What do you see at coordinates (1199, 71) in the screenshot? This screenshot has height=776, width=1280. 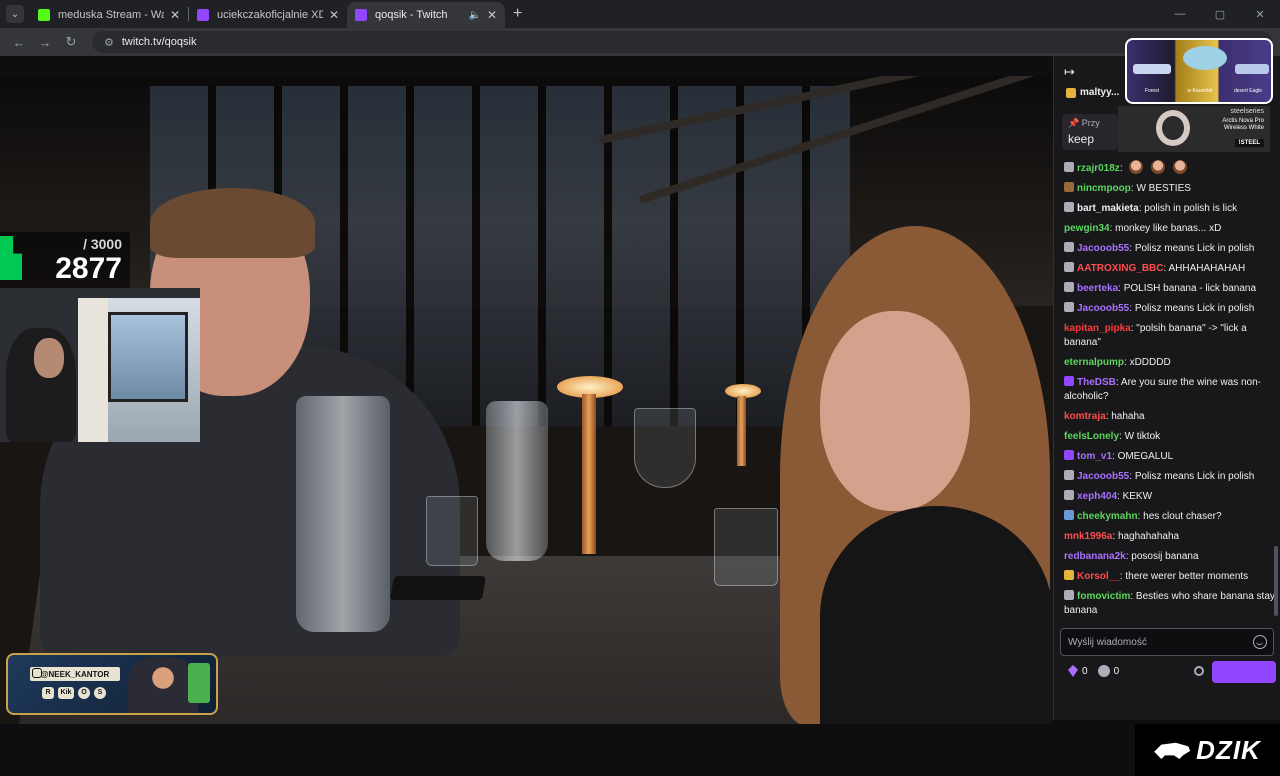 I see `skin-ad-banner: Forest w Karambit desert Eagle` at bounding box center [1199, 71].